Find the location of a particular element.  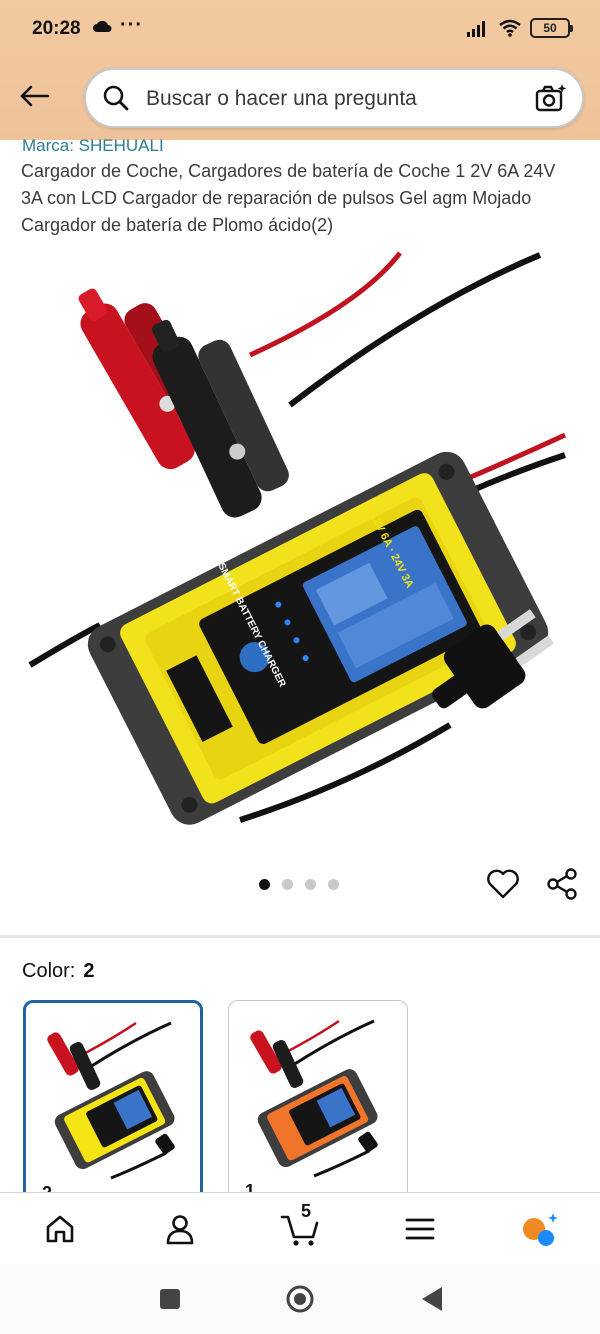

nav-account is located at coordinates (180, 1229).